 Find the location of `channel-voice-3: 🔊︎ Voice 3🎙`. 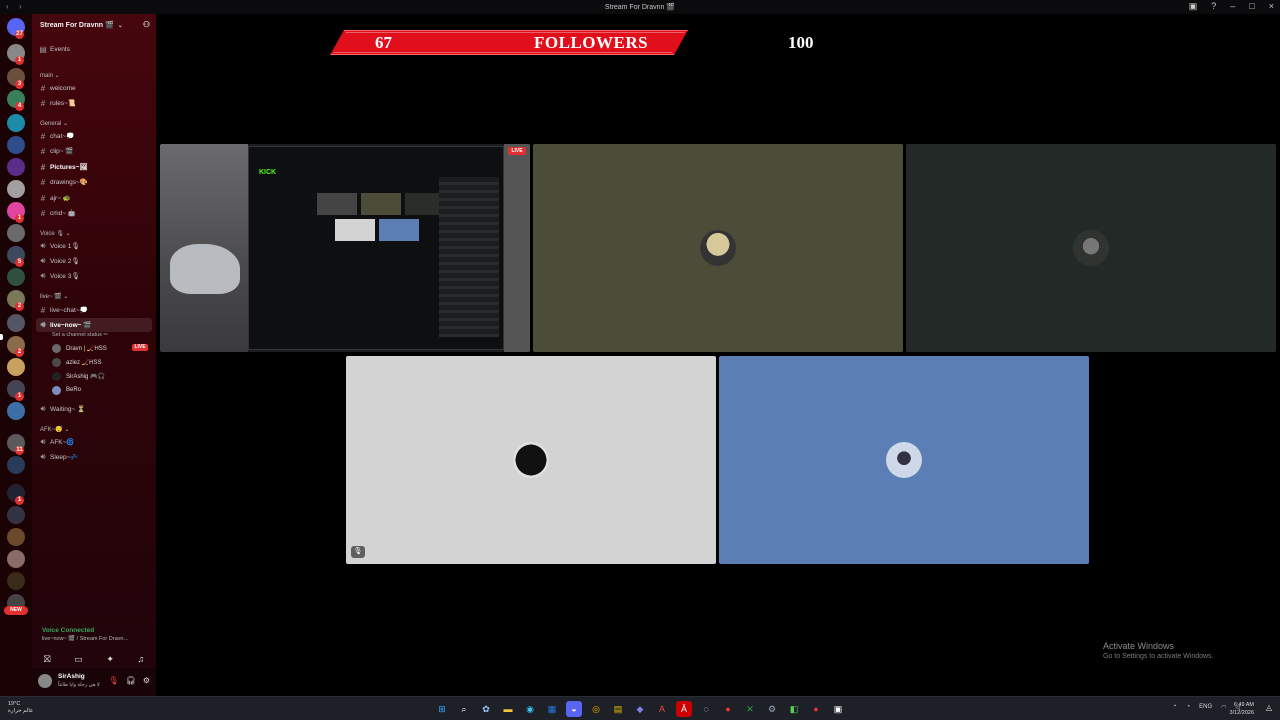

channel-voice-3: 🔊︎ Voice 3🎙 is located at coordinates (98, 276).